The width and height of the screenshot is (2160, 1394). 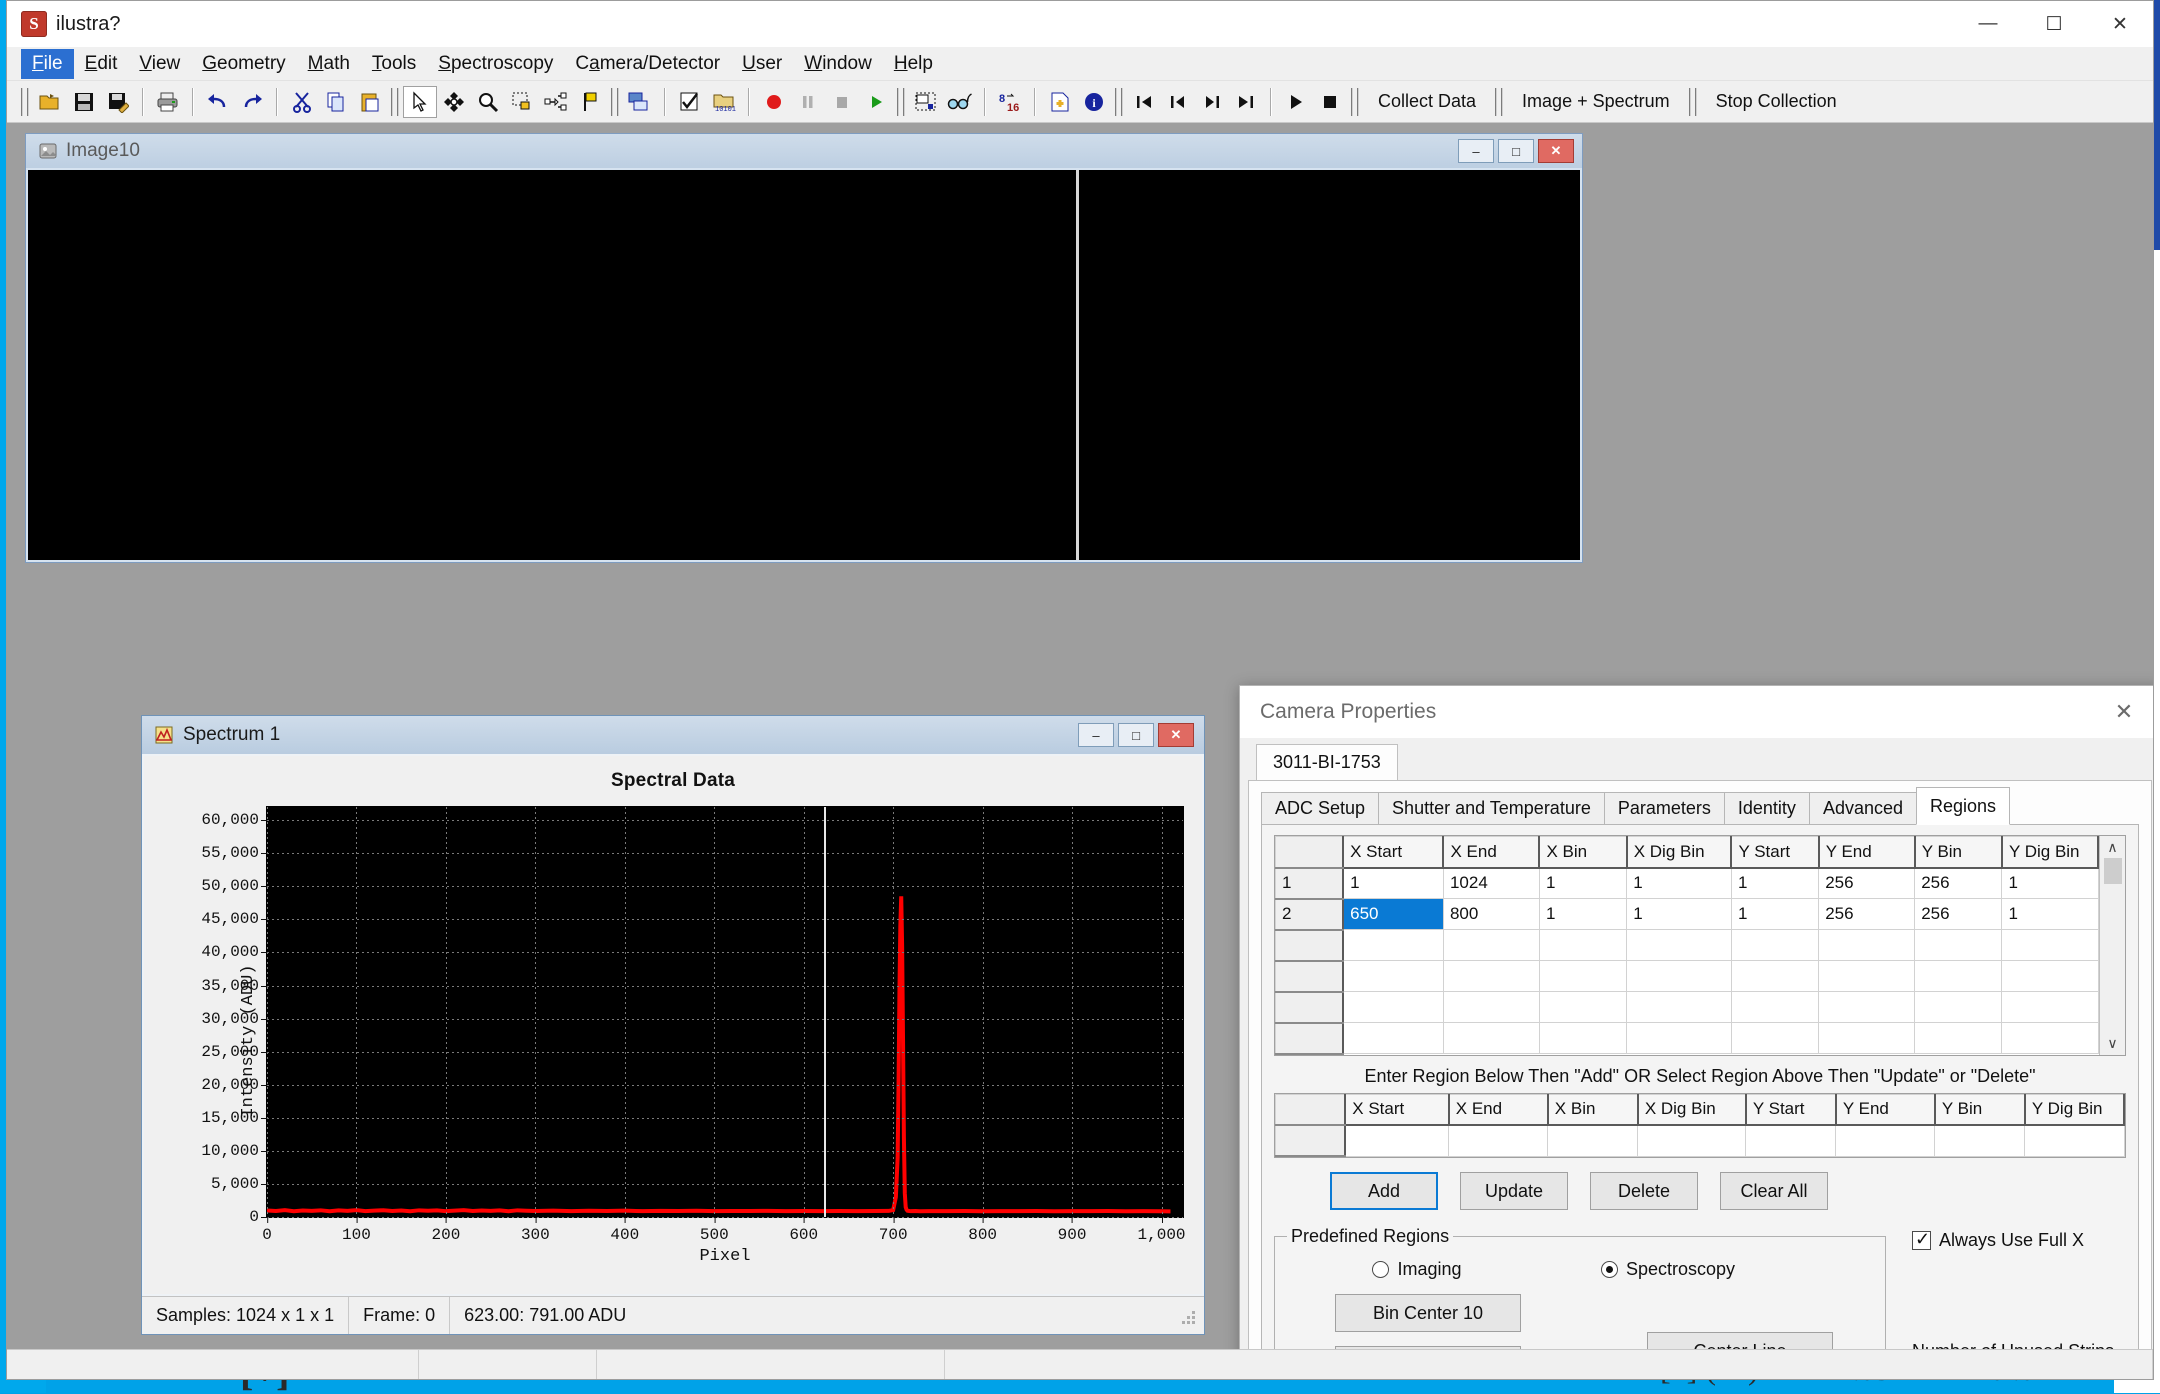 What do you see at coordinates (590, 102) in the screenshot?
I see `flag-icon` at bounding box center [590, 102].